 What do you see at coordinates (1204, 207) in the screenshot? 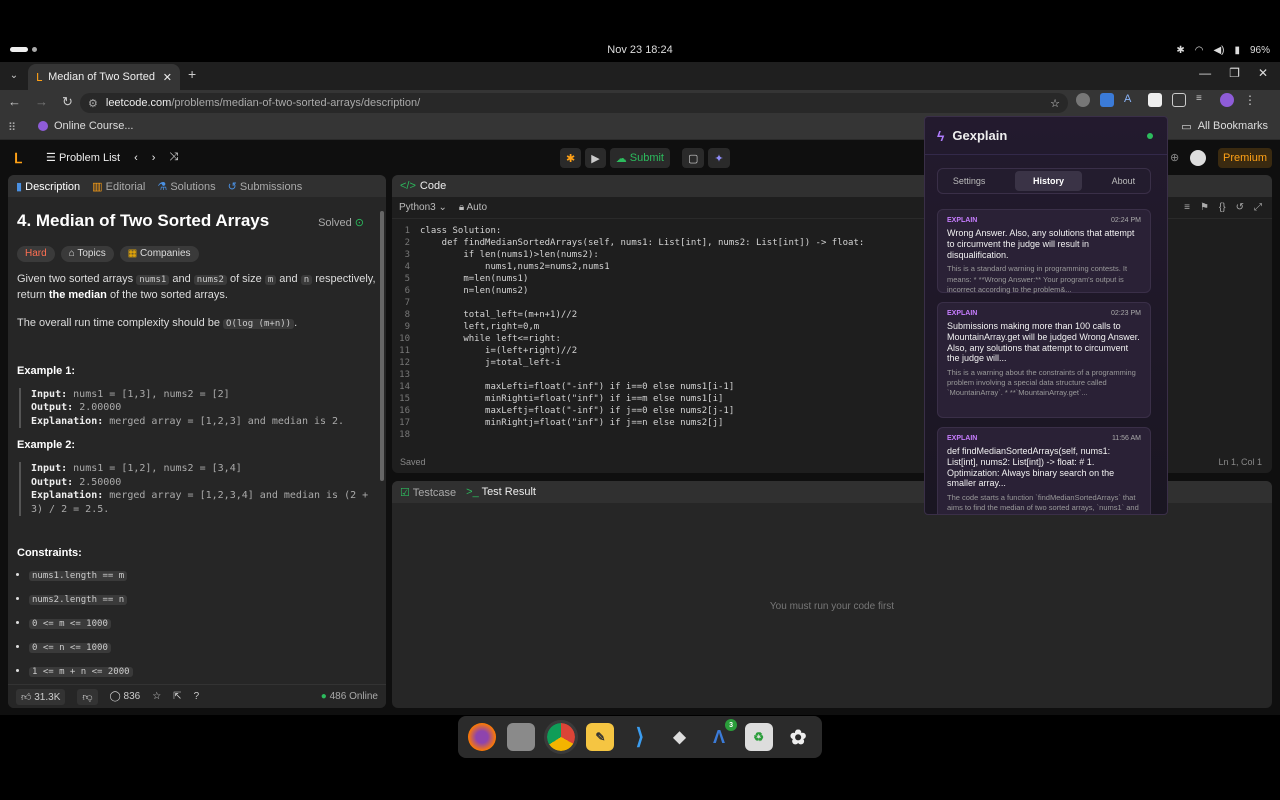
I see `bookmark-icon: ⚑` at bounding box center [1204, 207].